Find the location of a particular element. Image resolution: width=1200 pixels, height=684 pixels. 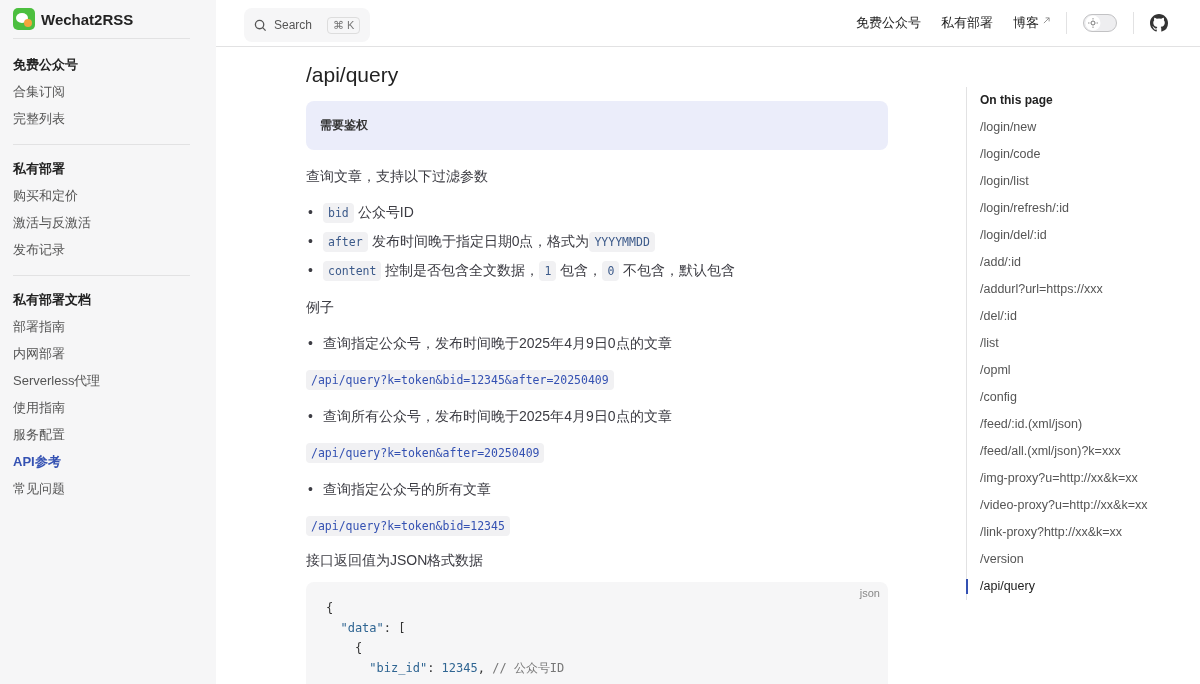

sidebar-item: 发布记录 is located at coordinates (101, 249).